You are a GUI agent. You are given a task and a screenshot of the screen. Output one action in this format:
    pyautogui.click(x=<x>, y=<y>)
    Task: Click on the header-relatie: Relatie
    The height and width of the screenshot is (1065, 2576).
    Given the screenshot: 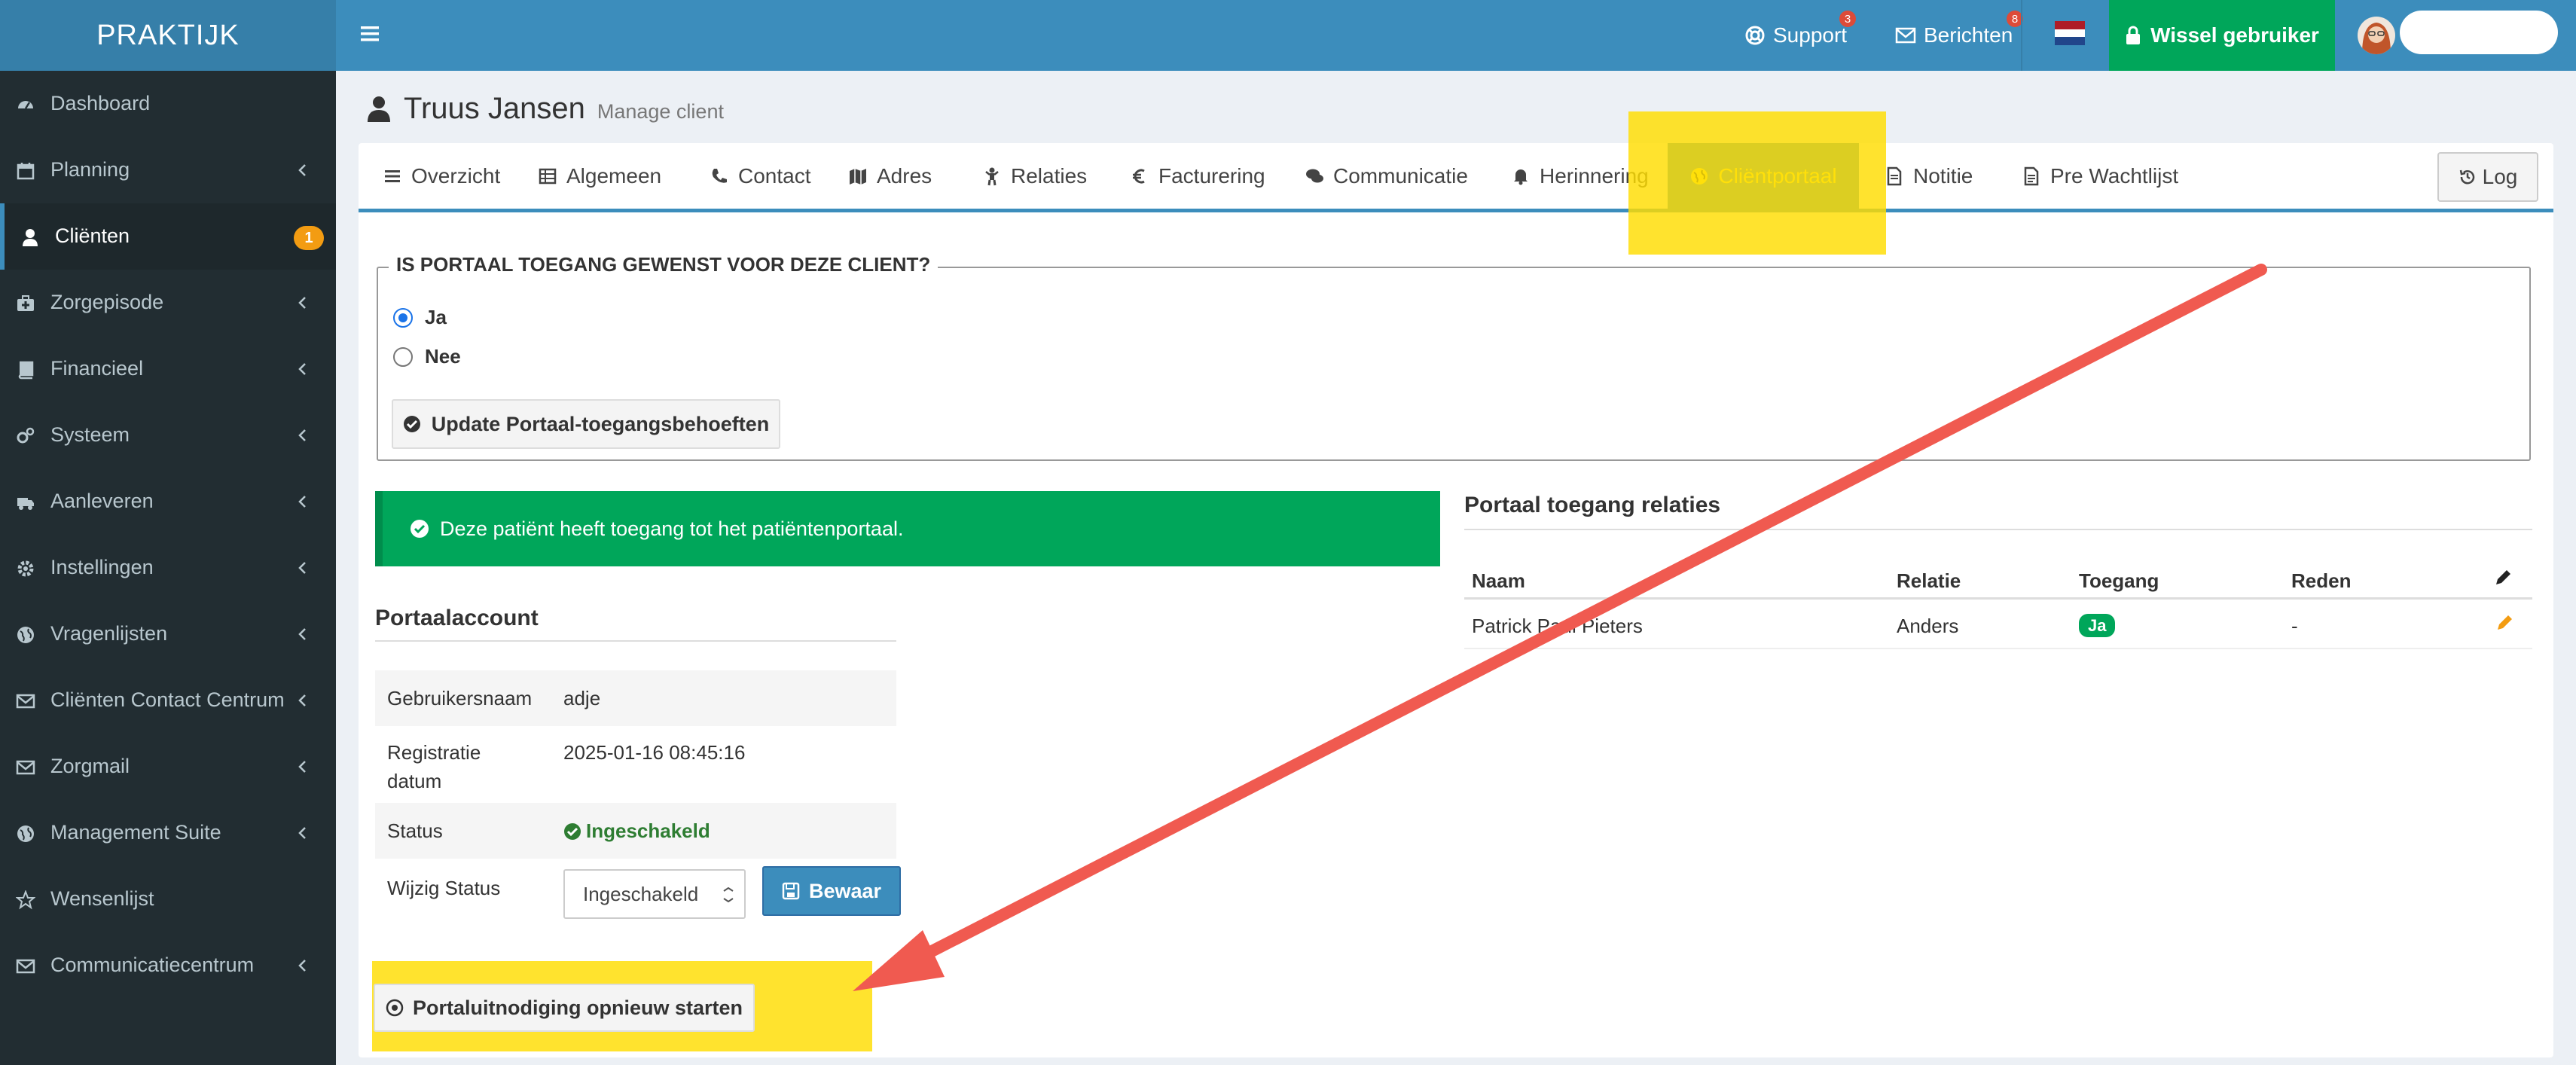 What is the action you would take?
    pyautogui.click(x=1929, y=580)
    